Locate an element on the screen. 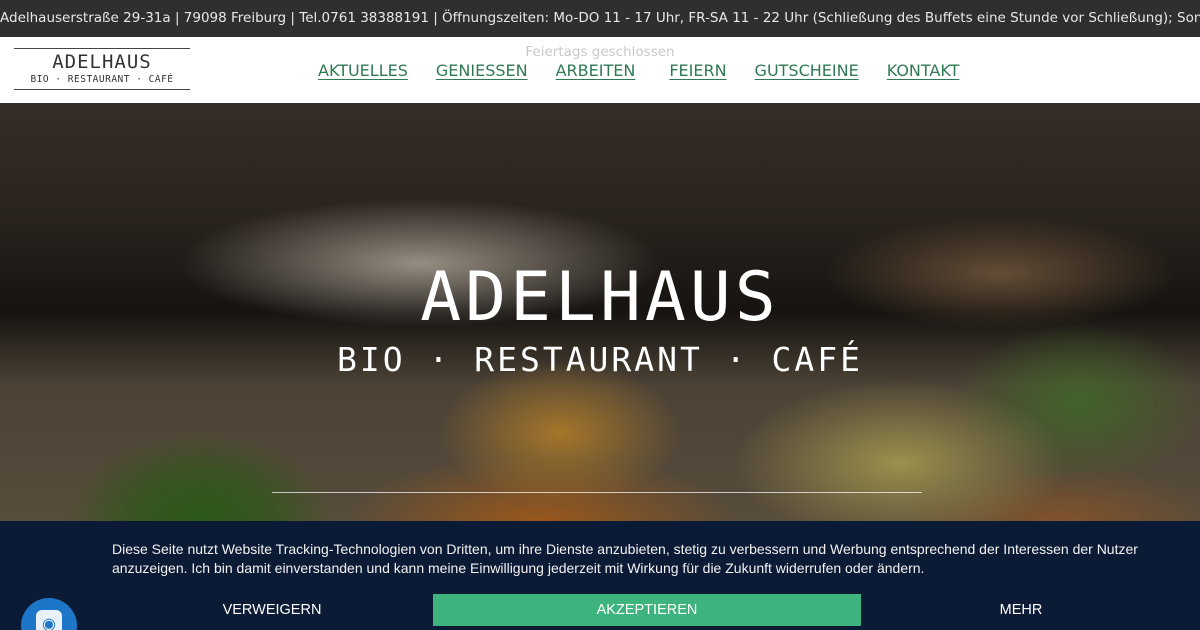  nav-item-geniessen: GENIESSEN is located at coordinates (482, 70).